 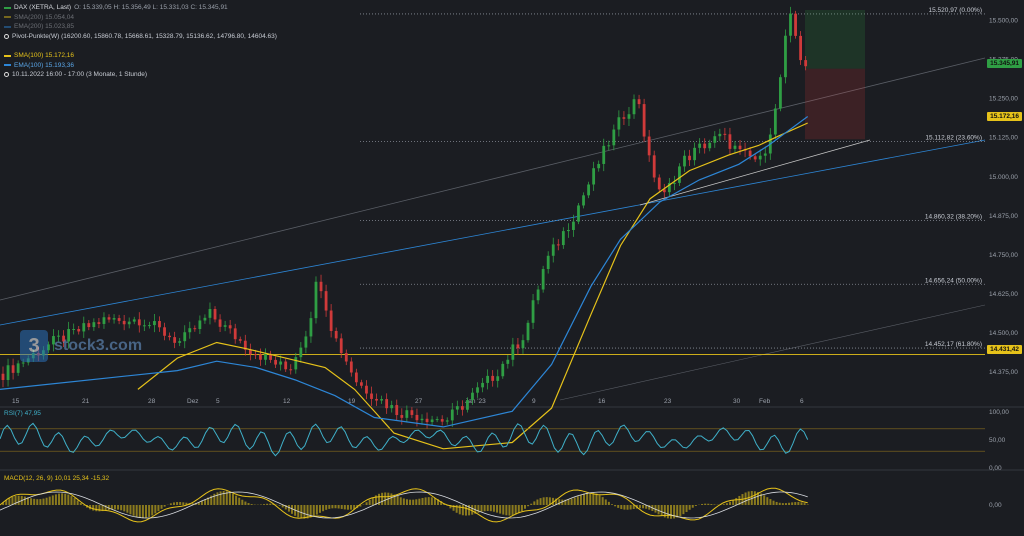 I want to click on logo-badge: 3, so click(x=34, y=346).